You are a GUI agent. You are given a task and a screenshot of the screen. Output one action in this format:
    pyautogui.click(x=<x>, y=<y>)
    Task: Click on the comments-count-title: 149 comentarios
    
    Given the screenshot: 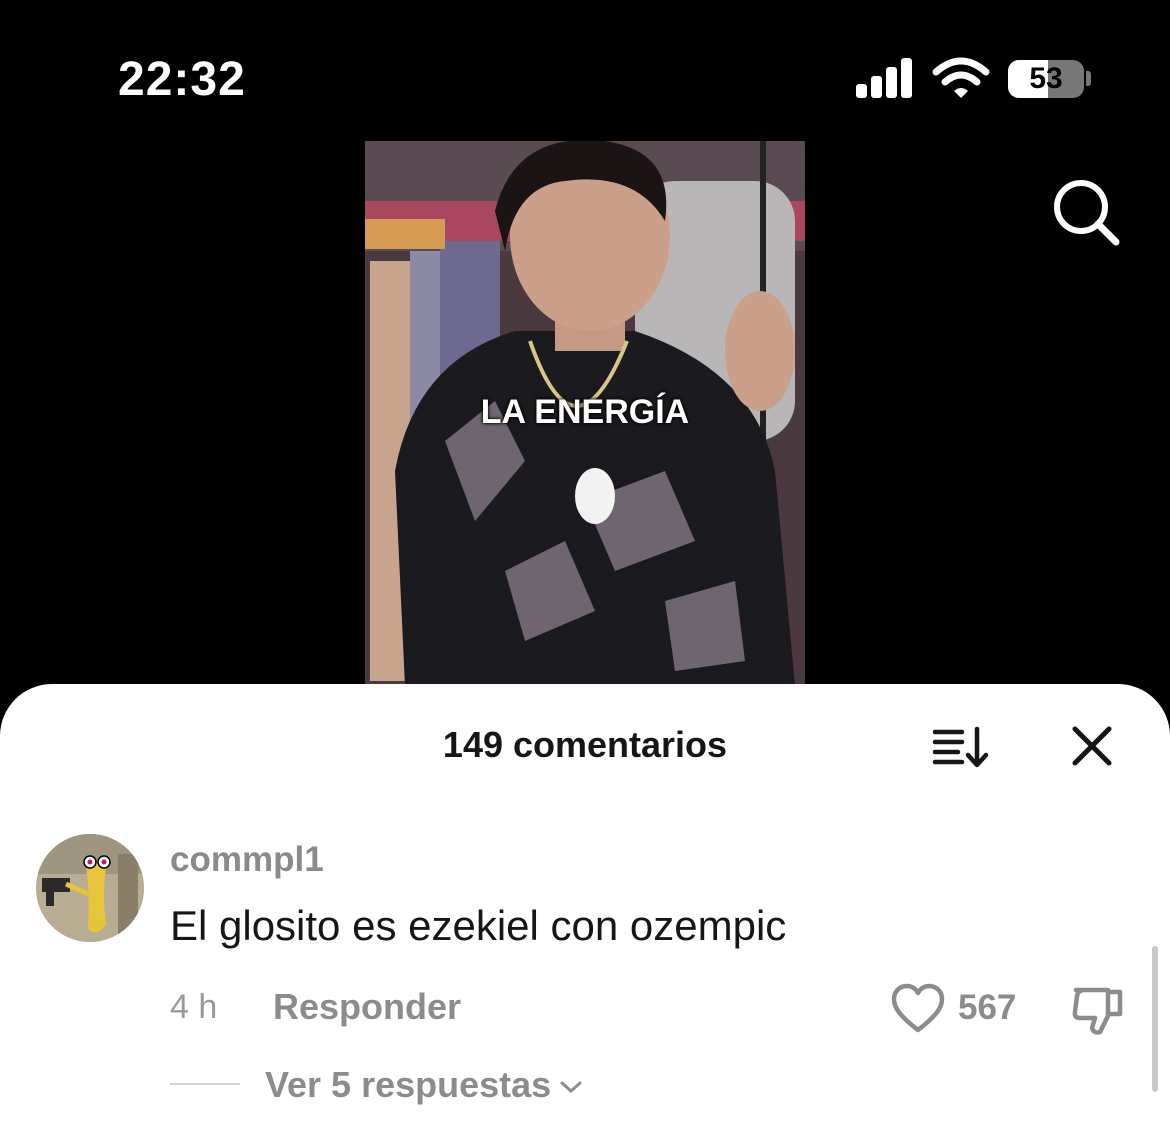 What is the action you would take?
    pyautogui.click(x=585, y=744)
    